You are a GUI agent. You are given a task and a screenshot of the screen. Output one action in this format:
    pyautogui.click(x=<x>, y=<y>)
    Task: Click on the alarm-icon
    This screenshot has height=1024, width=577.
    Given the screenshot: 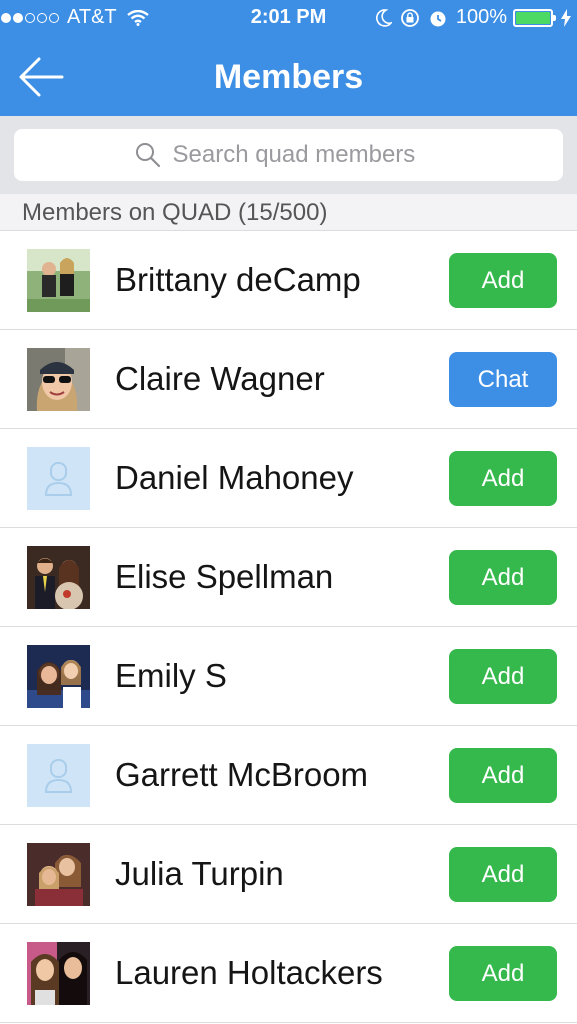 What is the action you would take?
    pyautogui.click(x=438, y=18)
    